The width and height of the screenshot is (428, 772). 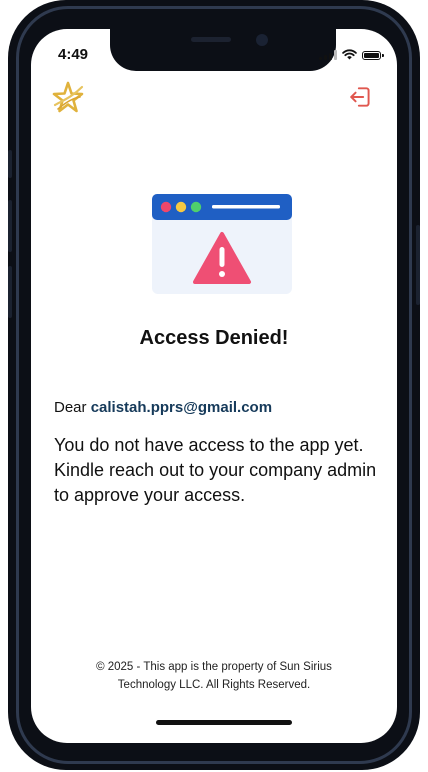 I want to click on phone-volume-up-button, so click(x=10, y=226).